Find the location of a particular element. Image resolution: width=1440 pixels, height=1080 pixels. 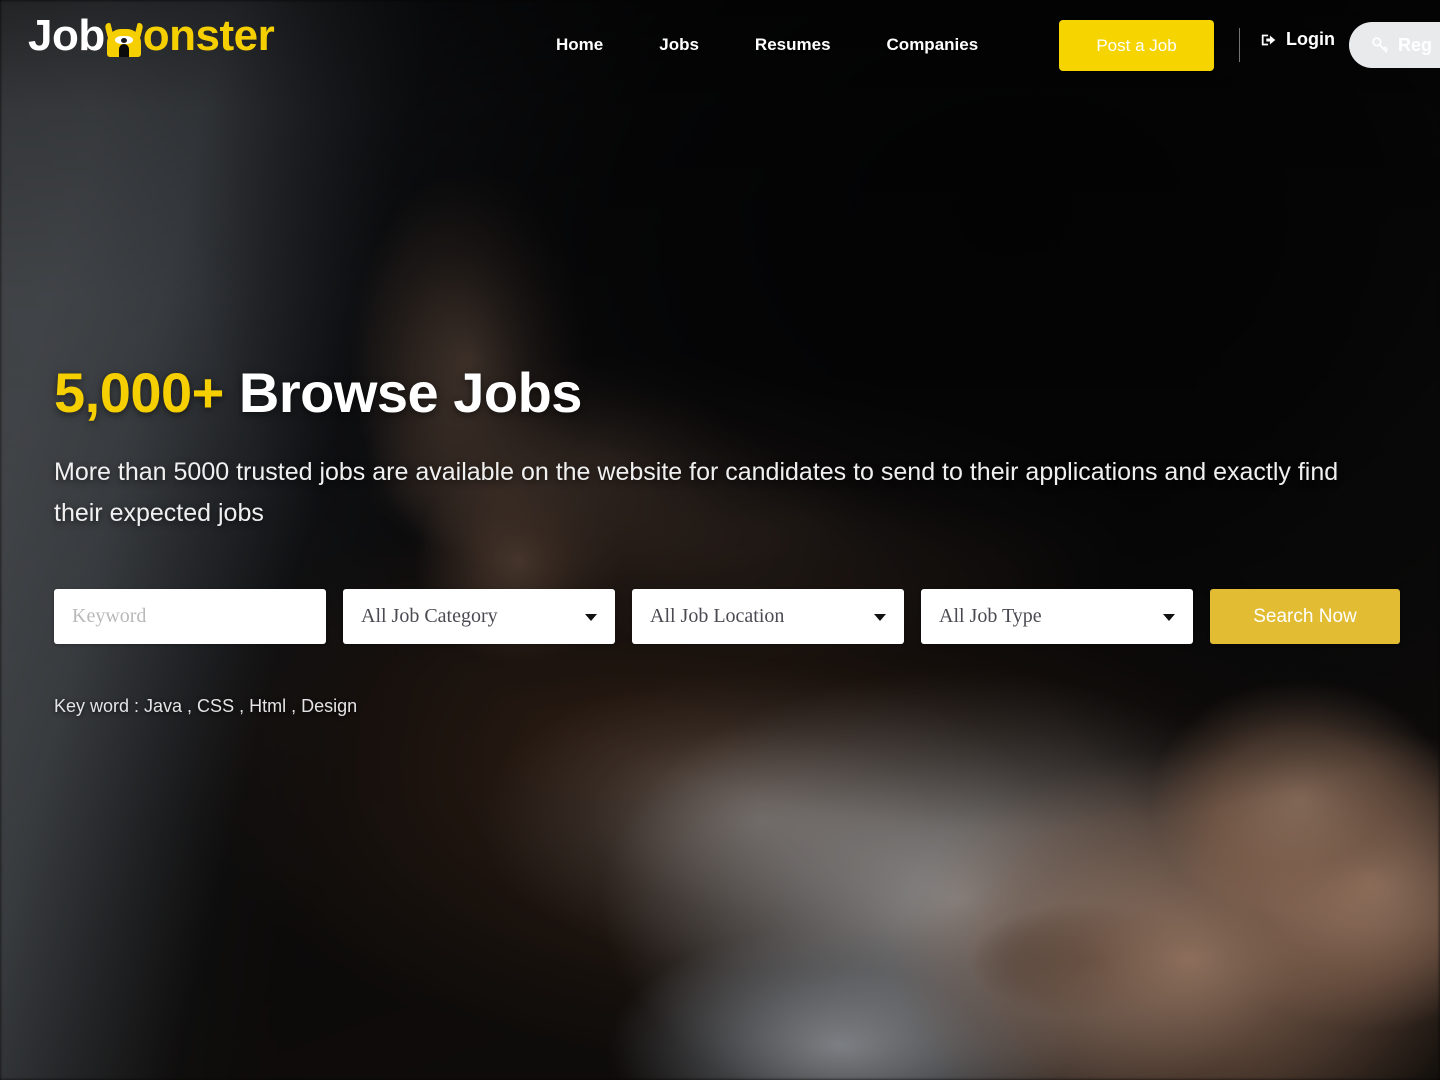

monster-head-icon is located at coordinates (124, 39).